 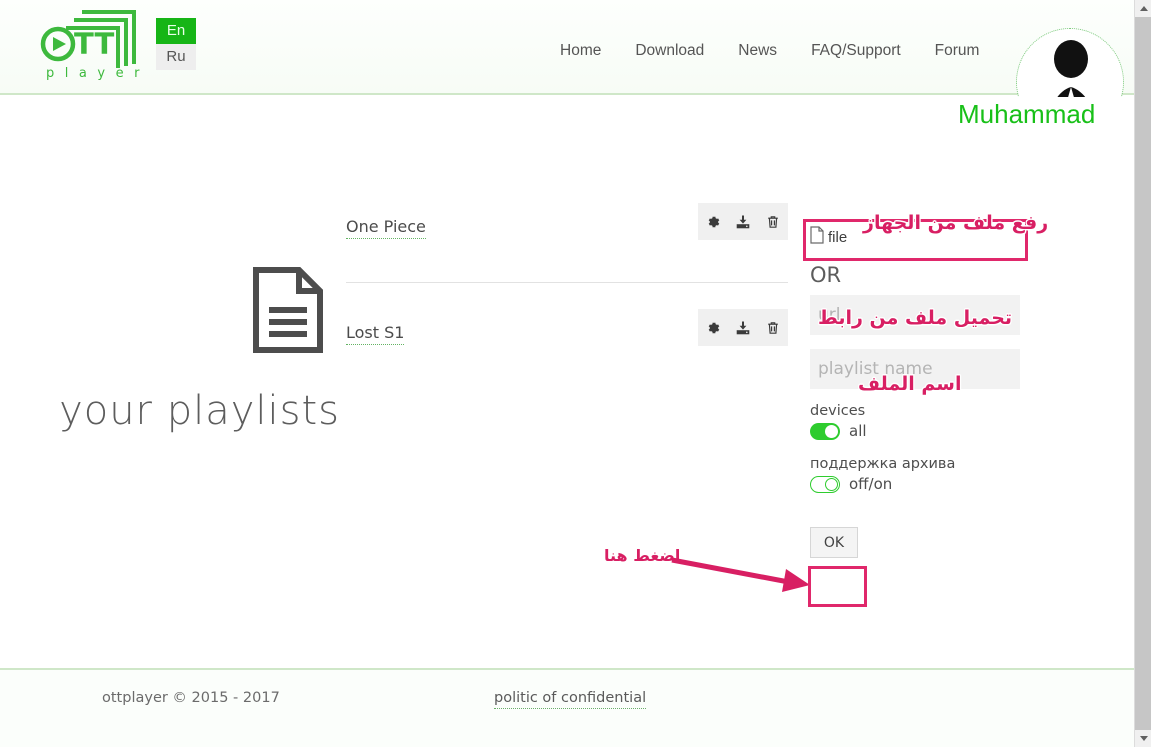 I want to click on file-upload-label: file, so click(x=838, y=237).